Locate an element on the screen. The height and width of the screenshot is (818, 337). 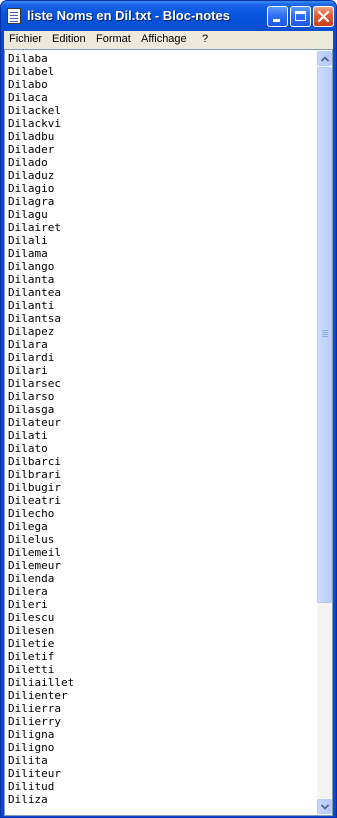
text-line: Dilari is located at coordinates (28, 370).